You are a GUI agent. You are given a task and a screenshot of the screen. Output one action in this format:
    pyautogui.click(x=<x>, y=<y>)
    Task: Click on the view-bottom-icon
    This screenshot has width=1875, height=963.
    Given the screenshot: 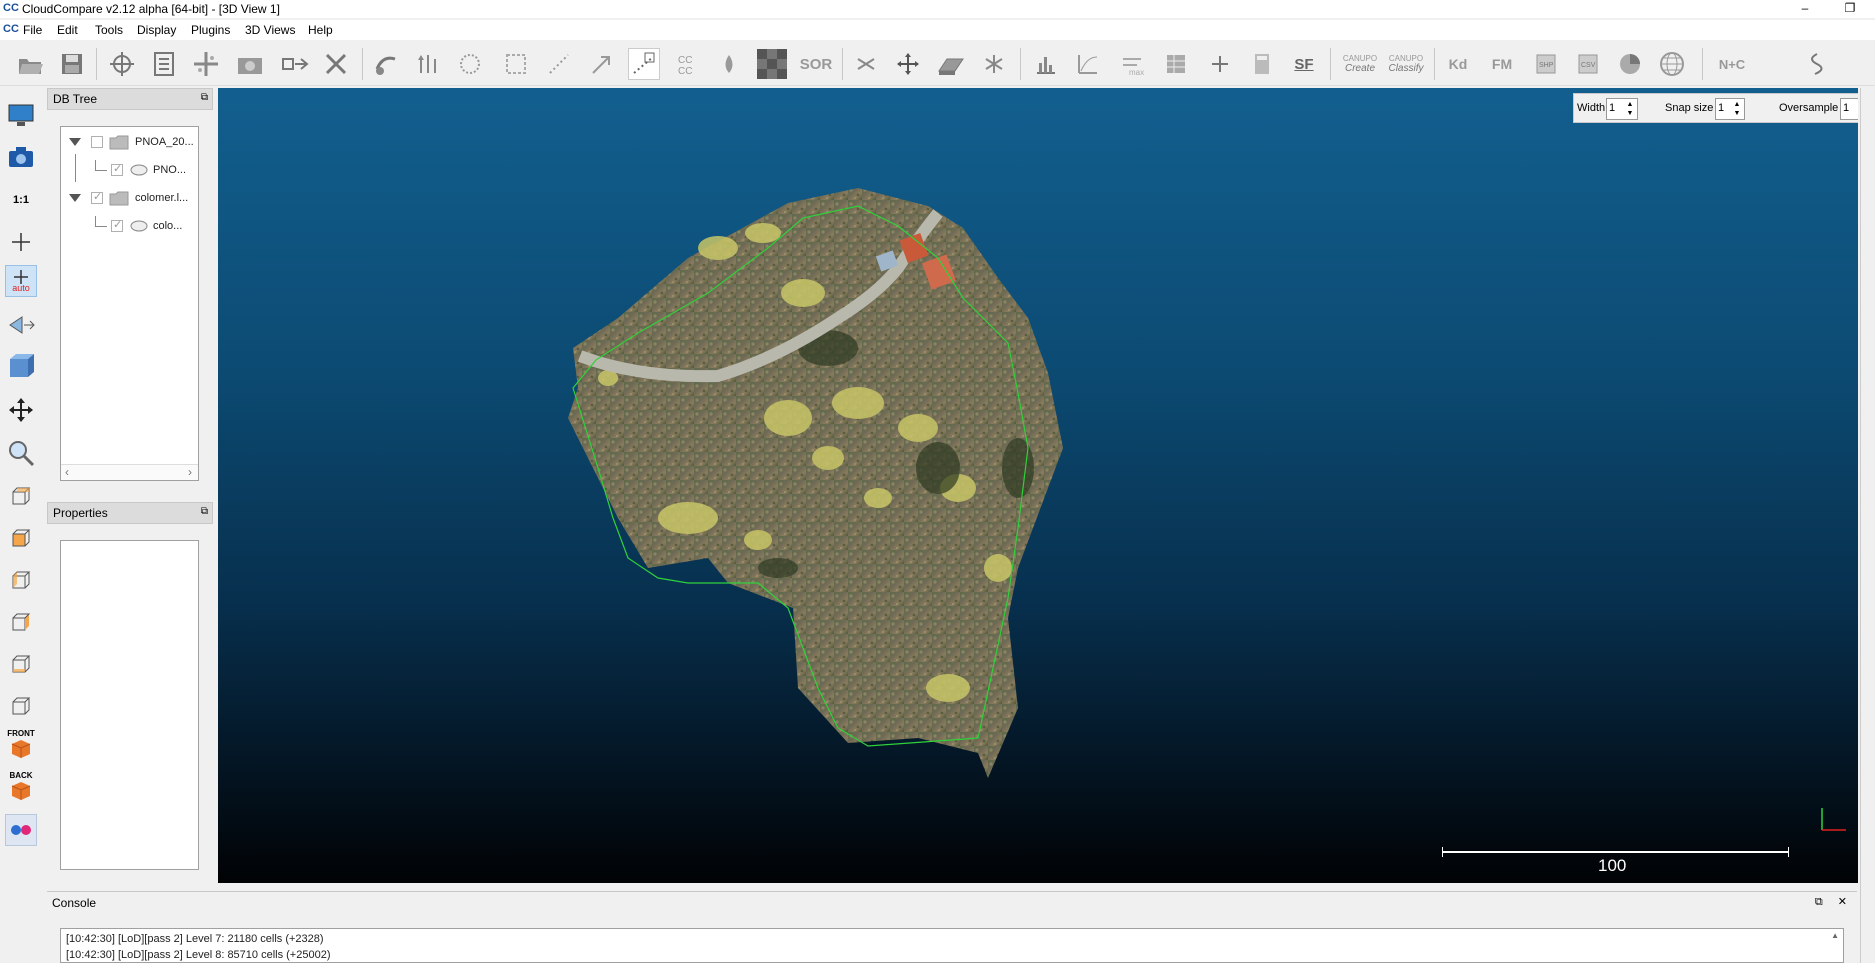 What is the action you would take?
    pyautogui.click(x=21, y=664)
    